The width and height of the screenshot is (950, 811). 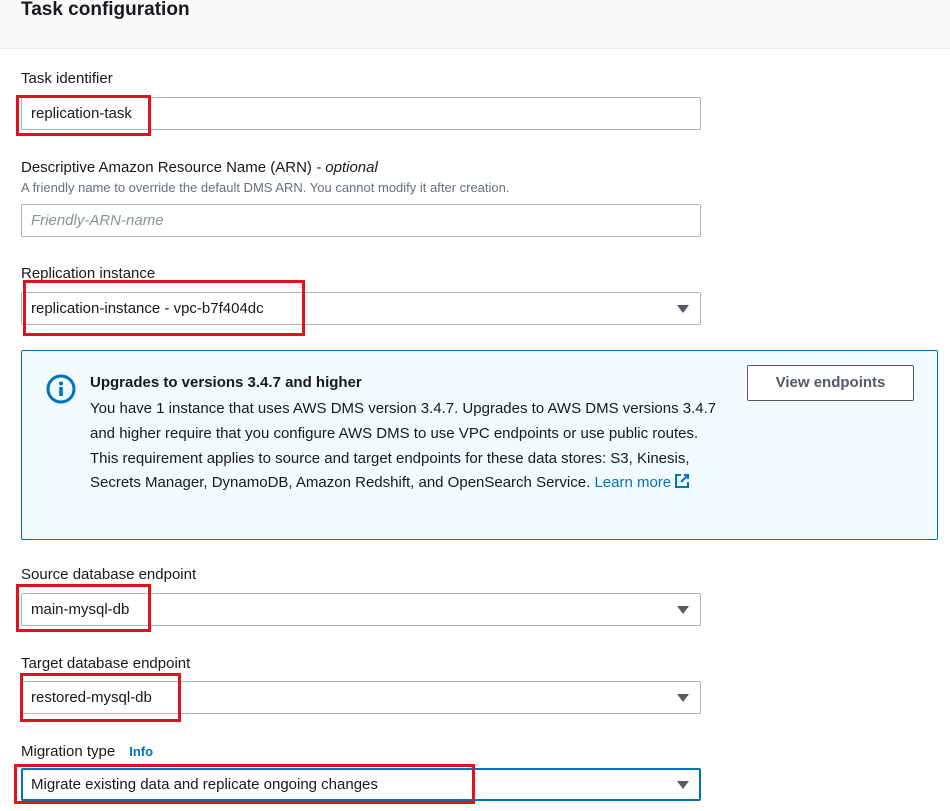 What do you see at coordinates (68, 751) in the screenshot?
I see `migration-type-label-text: Migration type` at bounding box center [68, 751].